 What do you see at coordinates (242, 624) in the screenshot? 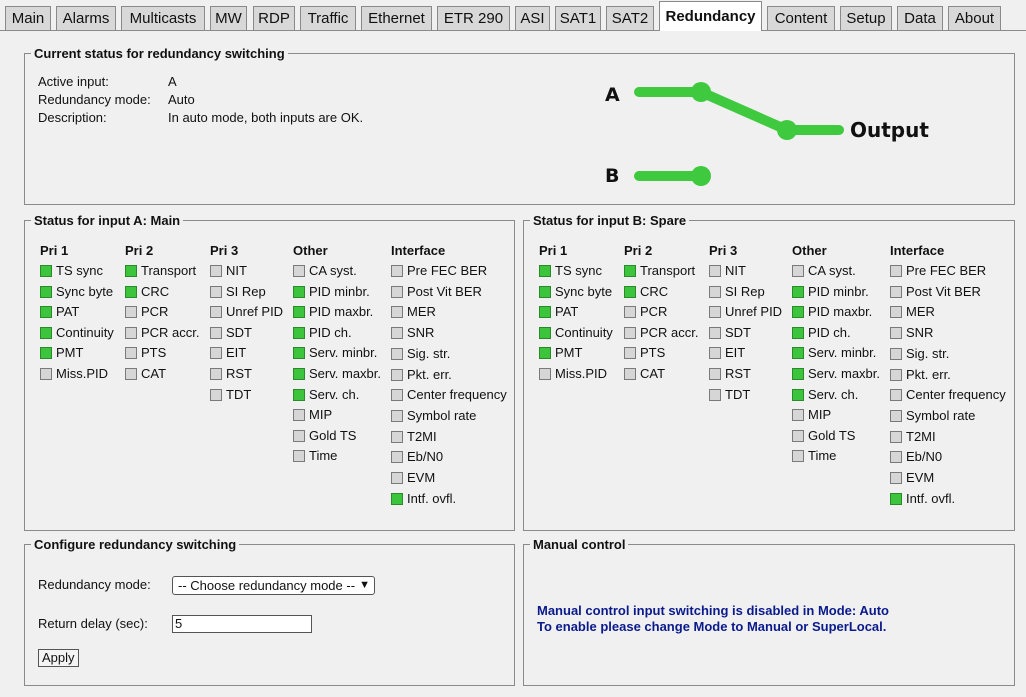
I see `return-delay-input: 5` at bounding box center [242, 624].